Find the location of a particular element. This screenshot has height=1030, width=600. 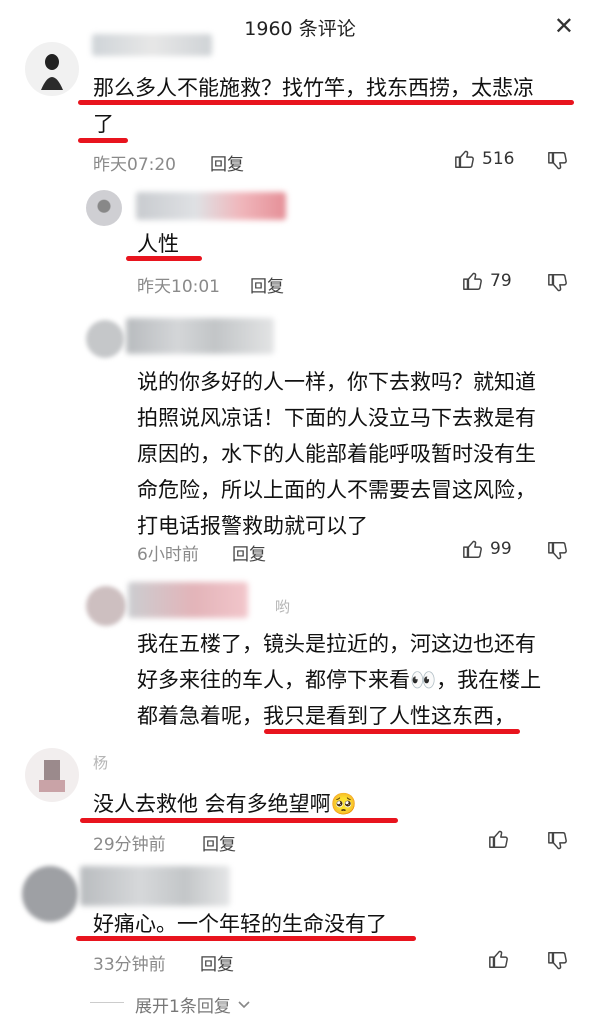

comment-text: 那么多人不能施救？找竹竿，找东西捞，太悲凉 了 is located at coordinates (313, 106).